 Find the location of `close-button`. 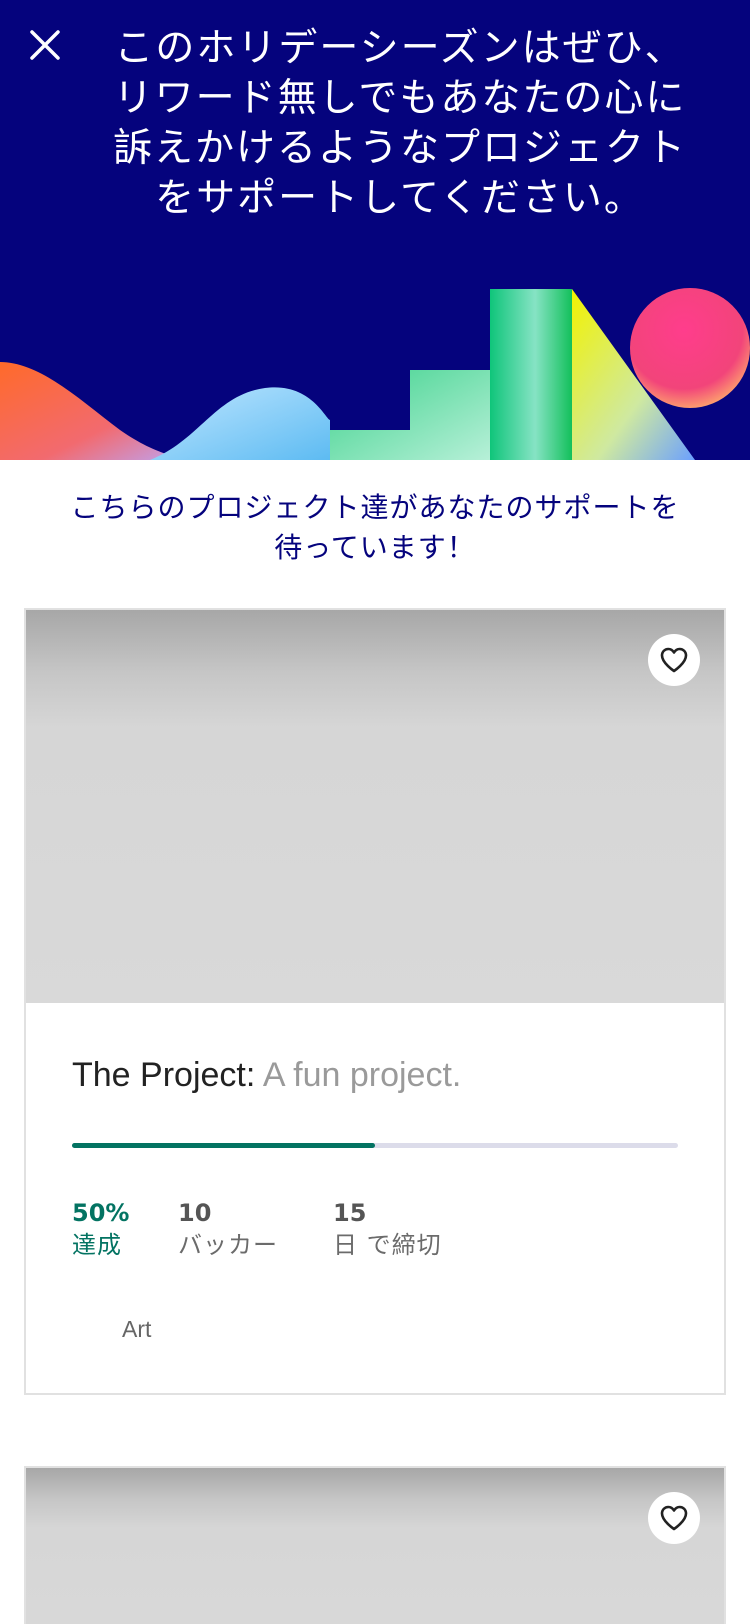

close-button is located at coordinates (45, 45).